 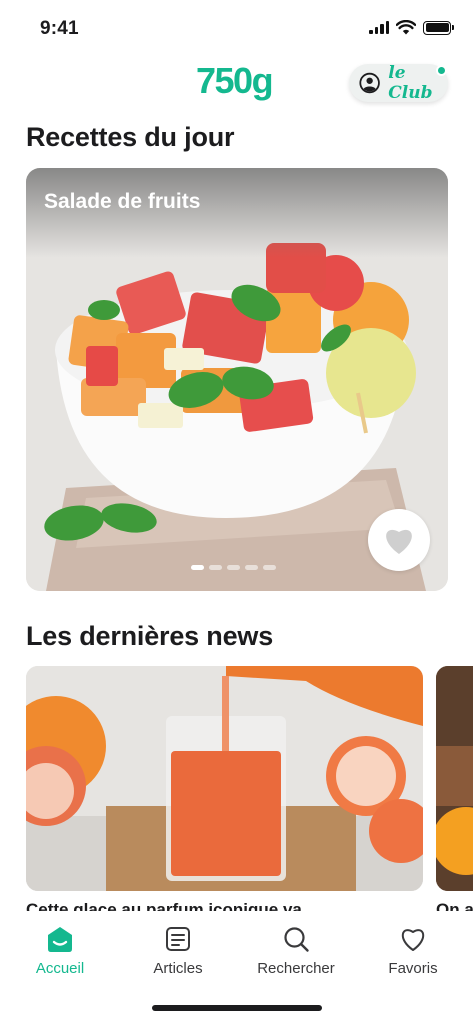 What do you see at coordinates (398, 83) in the screenshot?
I see `club-button: le Club` at bounding box center [398, 83].